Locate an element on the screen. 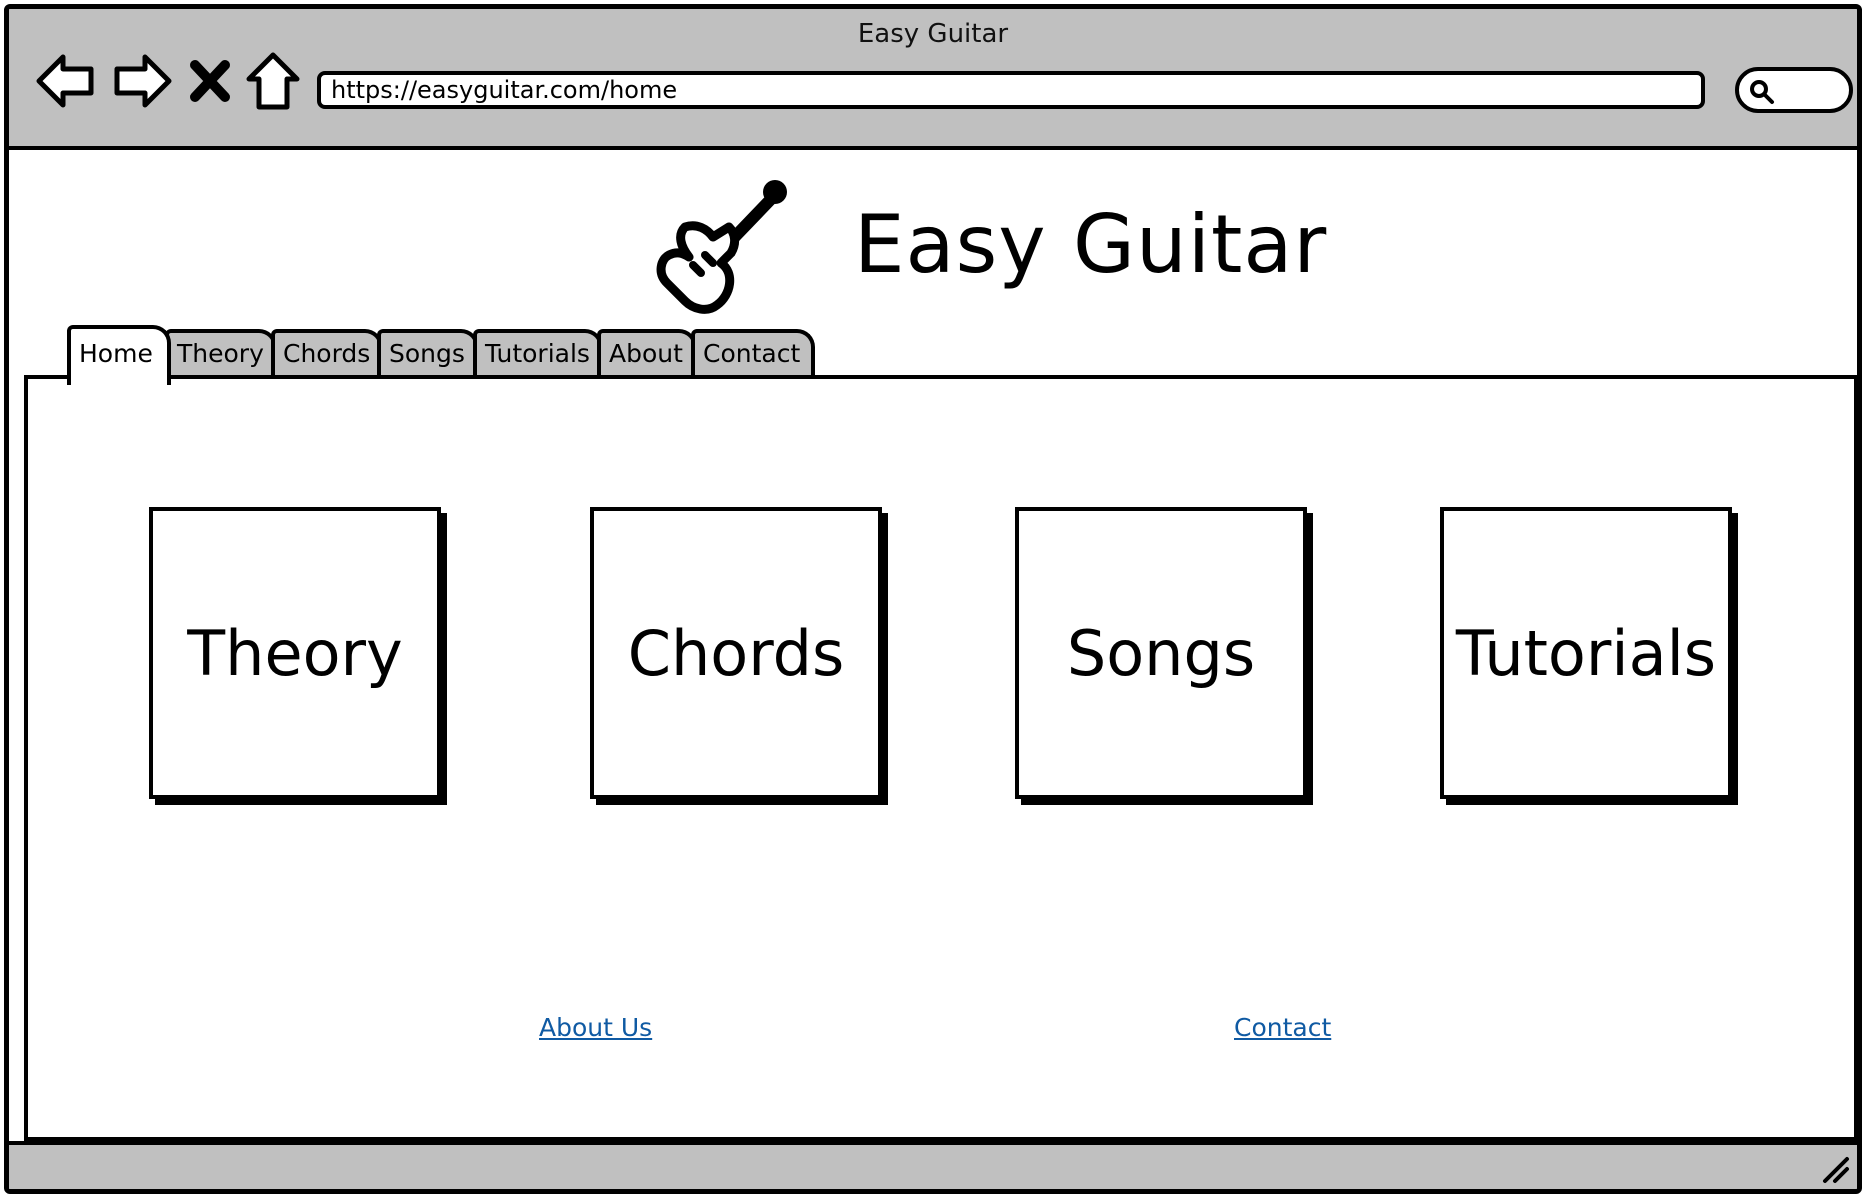 Image resolution: width=1870 pixels, height=1200 pixels. arrow-left-icon is located at coordinates (65, 81).